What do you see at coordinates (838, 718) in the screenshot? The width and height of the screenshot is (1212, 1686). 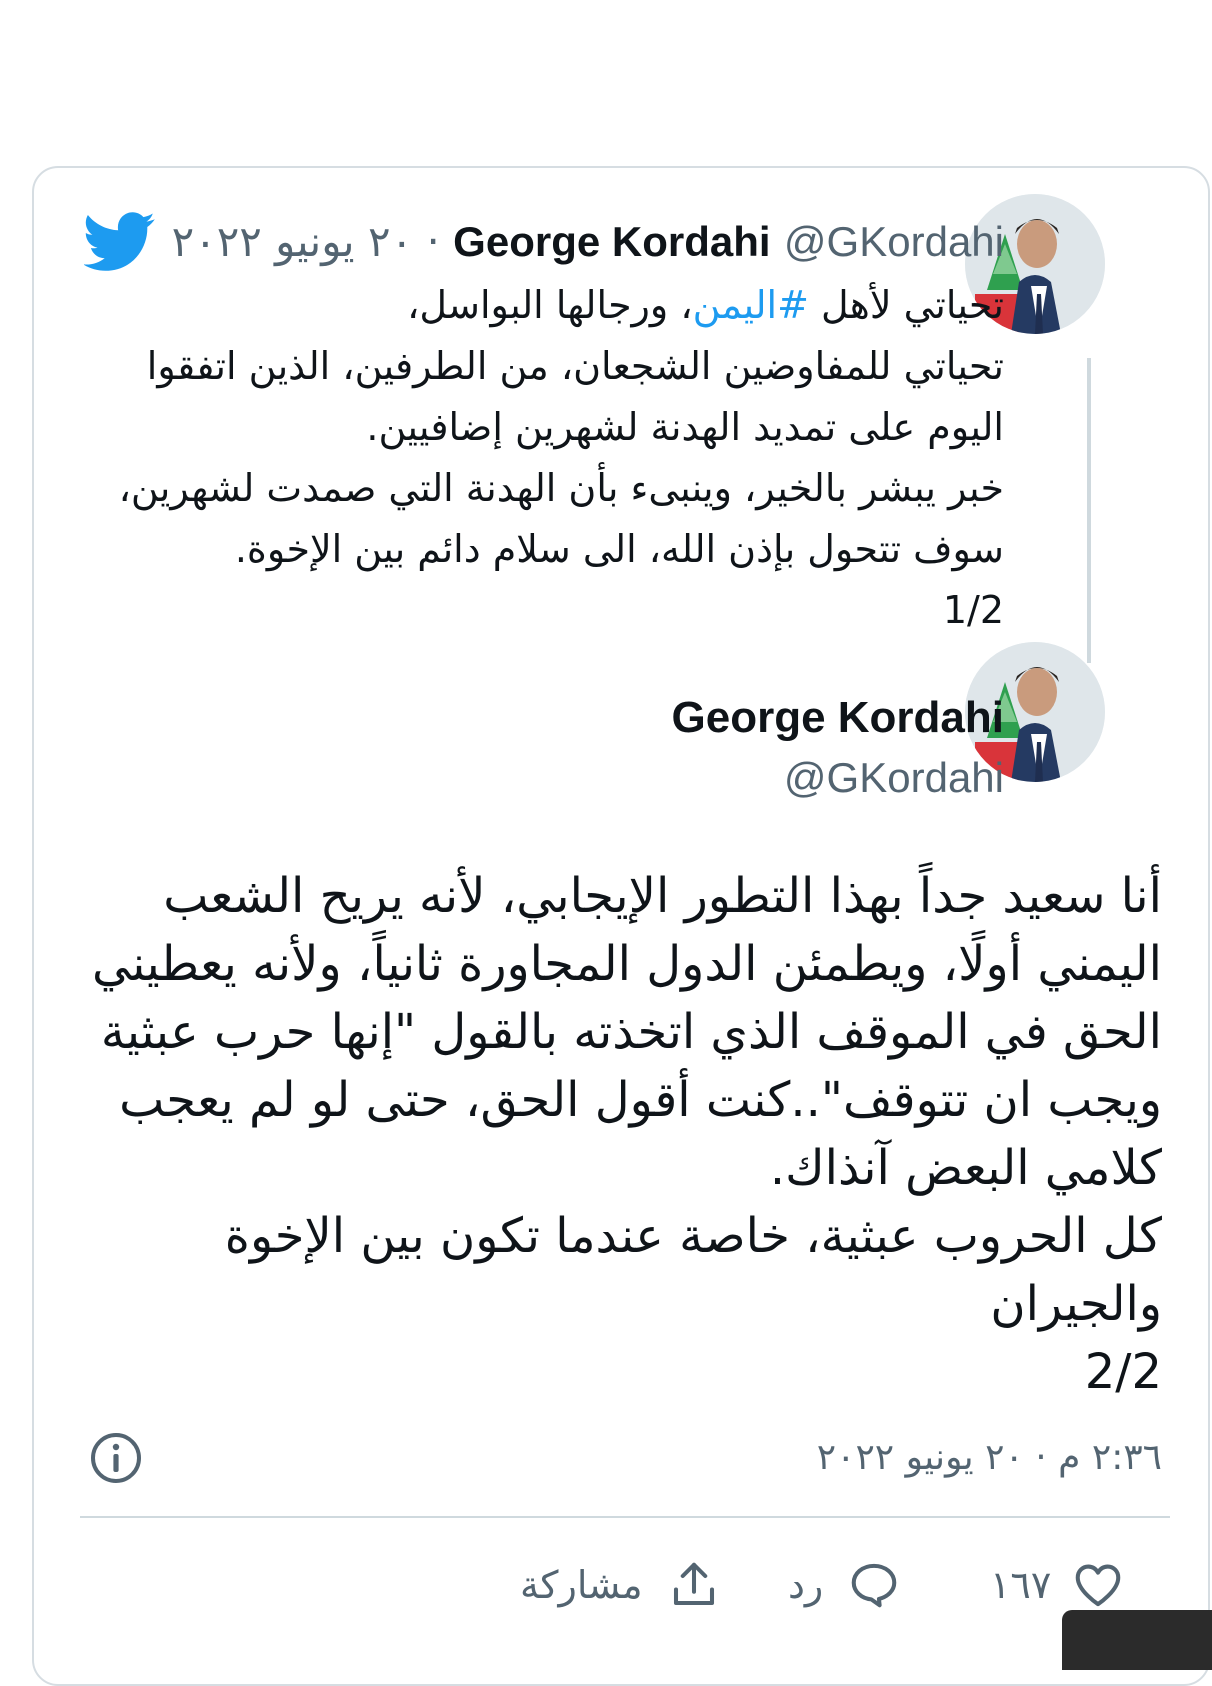 I see `main-author-name: George Kordahi` at bounding box center [838, 718].